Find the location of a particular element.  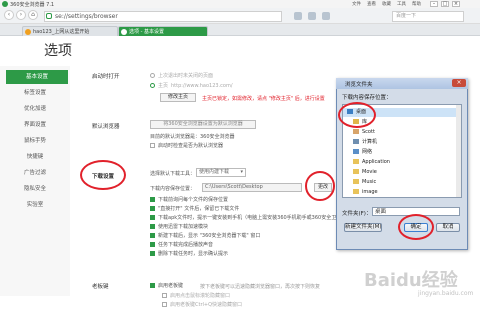

download-option: 删除下载任务时，显示确认提示 is located at coordinates (189, 253).